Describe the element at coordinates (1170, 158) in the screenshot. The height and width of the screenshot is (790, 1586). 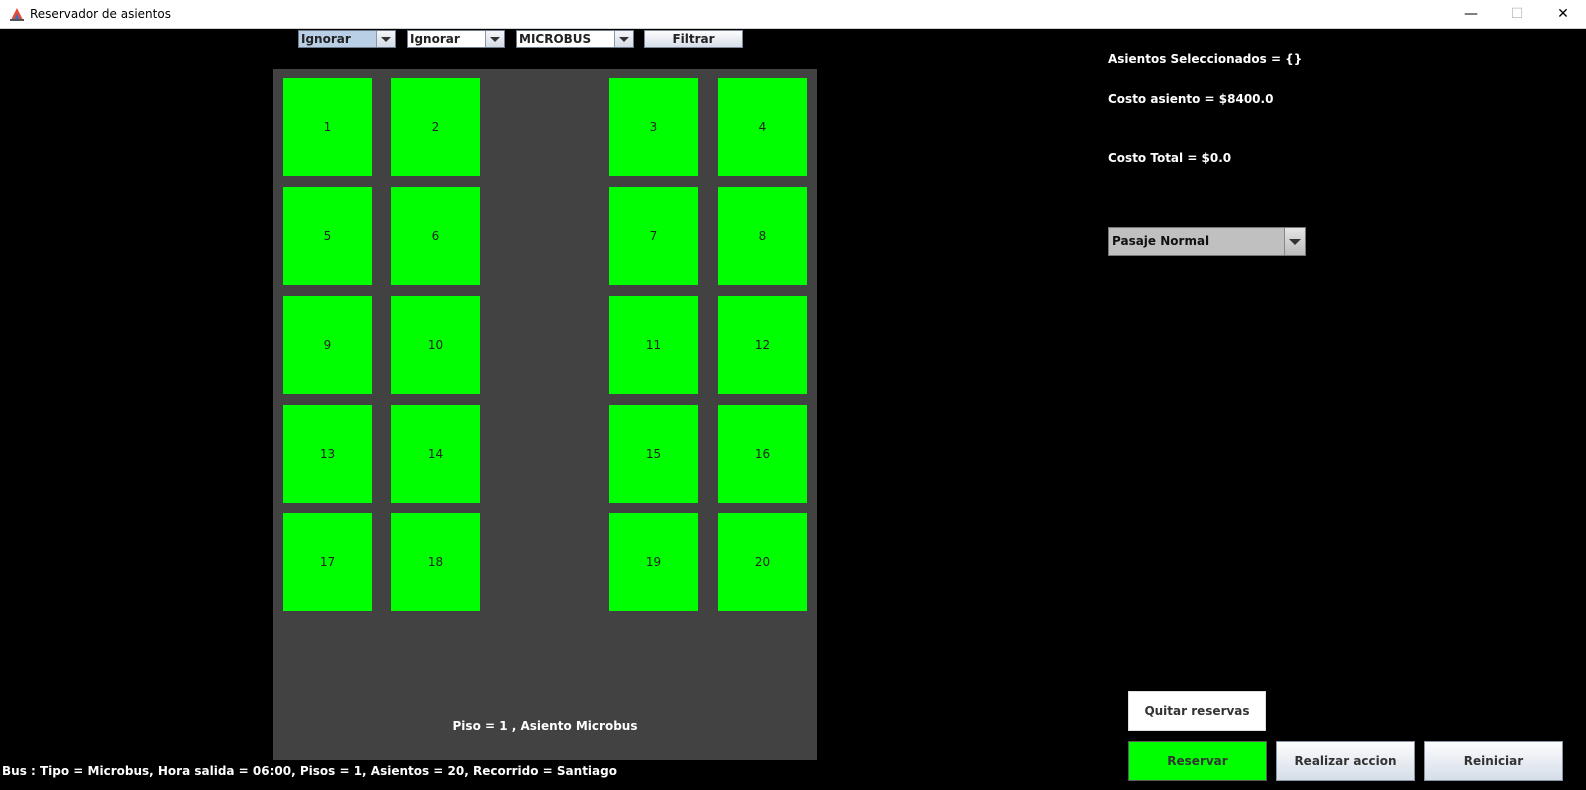
I see `total-cost-label: Costo Total = $0.0` at that location.